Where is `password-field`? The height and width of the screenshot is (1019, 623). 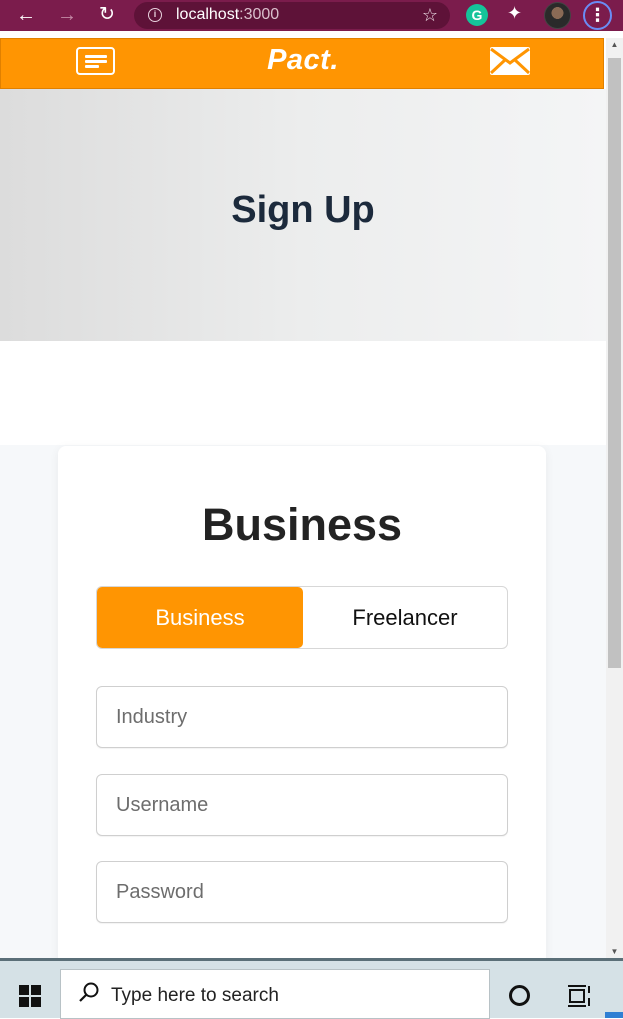 password-field is located at coordinates (302, 892).